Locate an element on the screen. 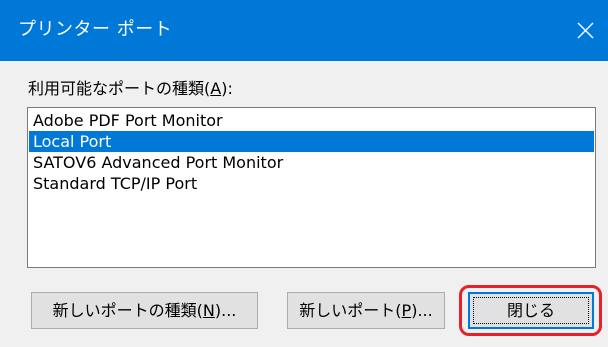 The width and height of the screenshot is (608, 347). label-text: 利用可能なポートの種類( is located at coordinates (119, 88).